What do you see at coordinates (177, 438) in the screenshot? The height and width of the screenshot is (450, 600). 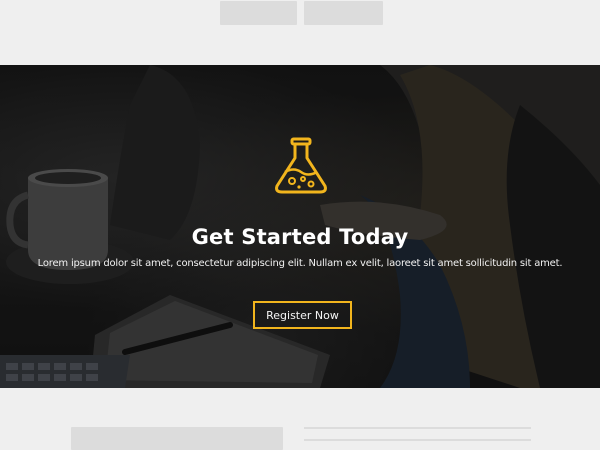 I see `bottom-placeholder-block` at bounding box center [177, 438].